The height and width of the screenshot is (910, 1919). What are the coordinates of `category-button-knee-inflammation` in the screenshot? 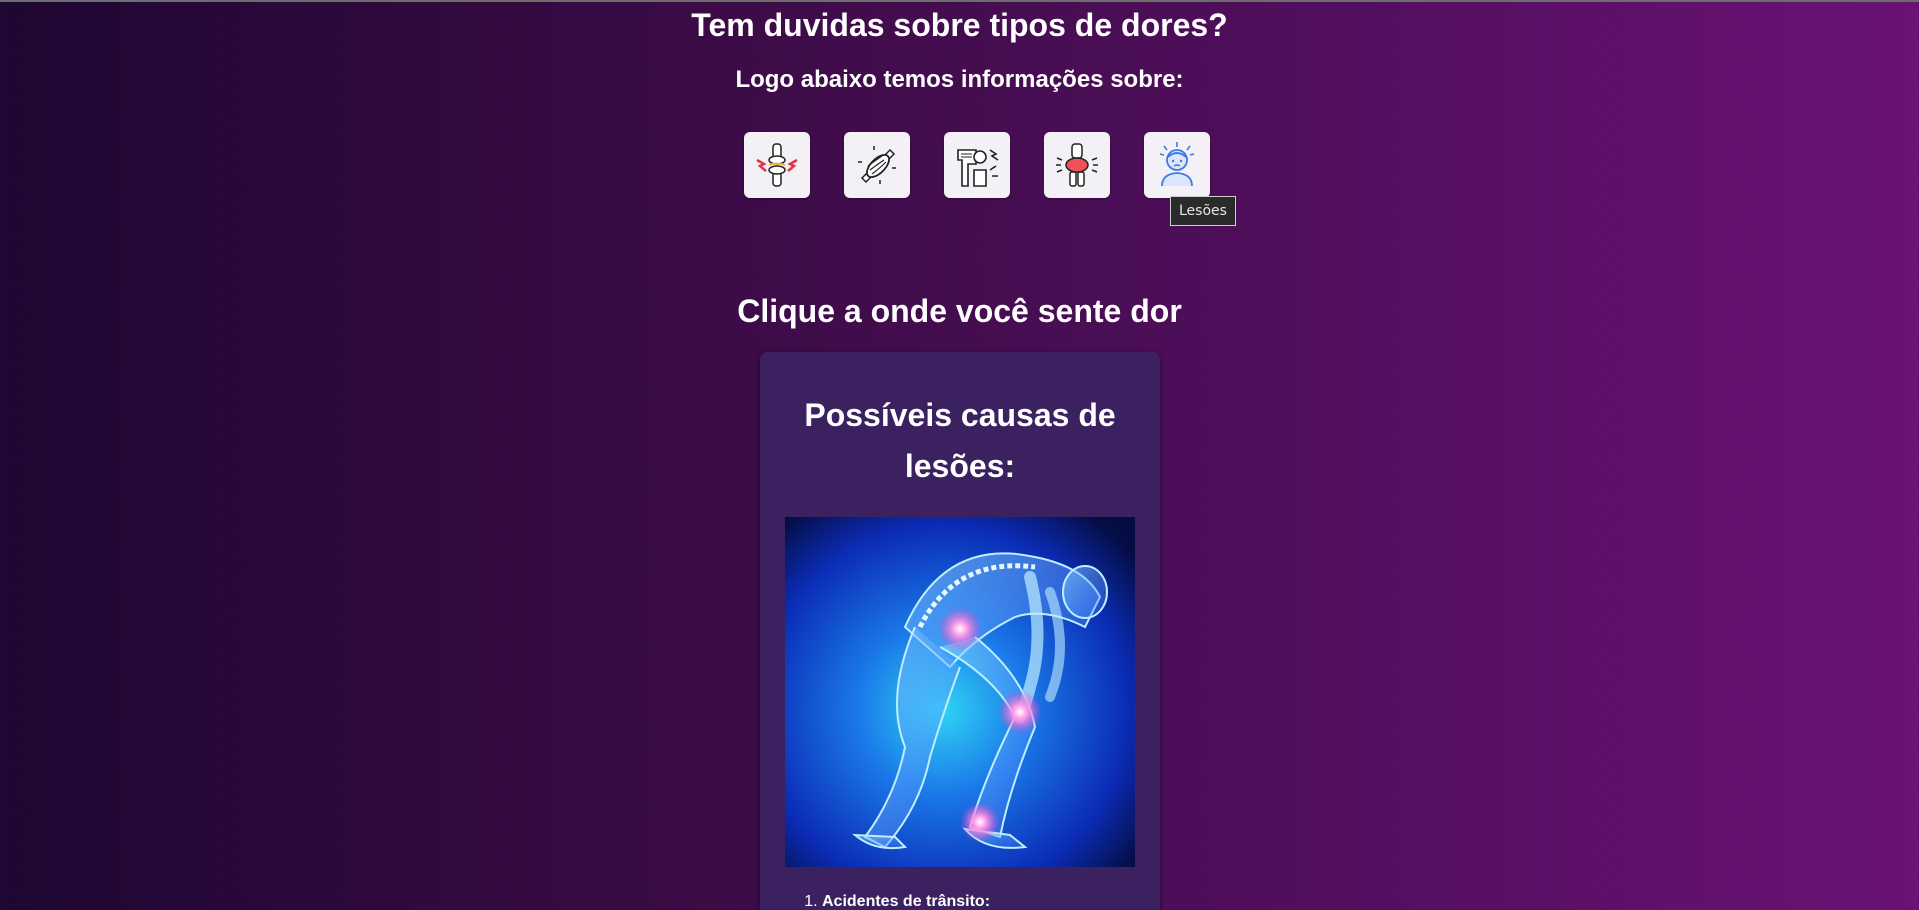 It's located at (1077, 165).